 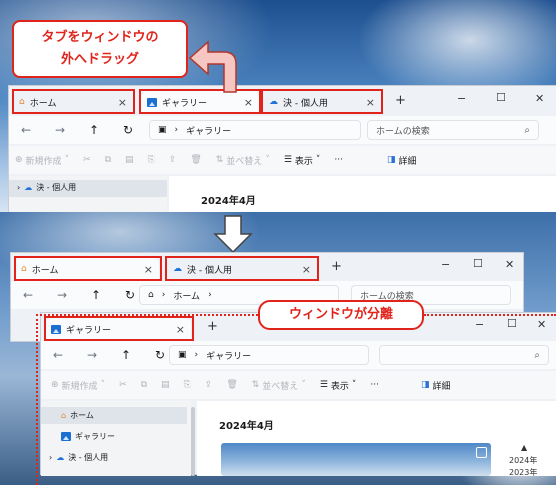 What do you see at coordinates (100, 49) in the screenshot?
I see `drag-instruction-callout: タブをウィンドウの 外へドラッグ` at bounding box center [100, 49].